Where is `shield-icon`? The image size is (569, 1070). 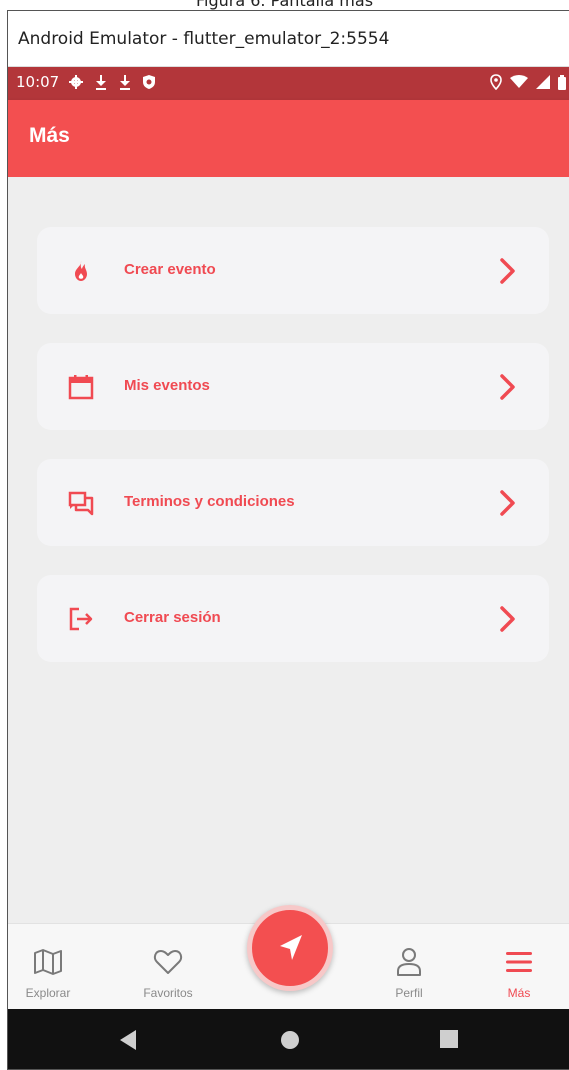
shield-icon is located at coordinates (149, 82).